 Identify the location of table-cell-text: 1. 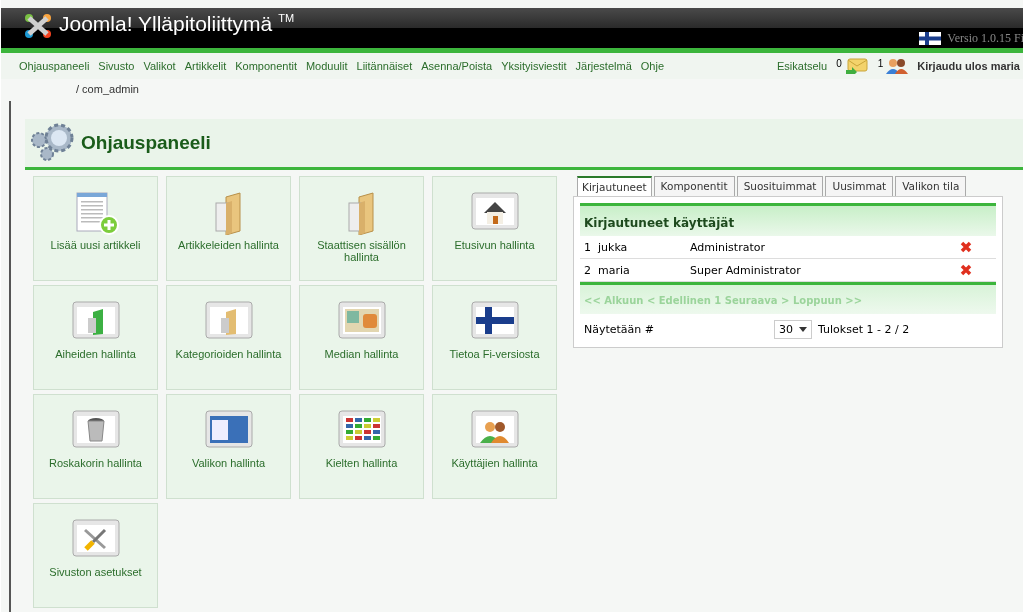
(588, 247).